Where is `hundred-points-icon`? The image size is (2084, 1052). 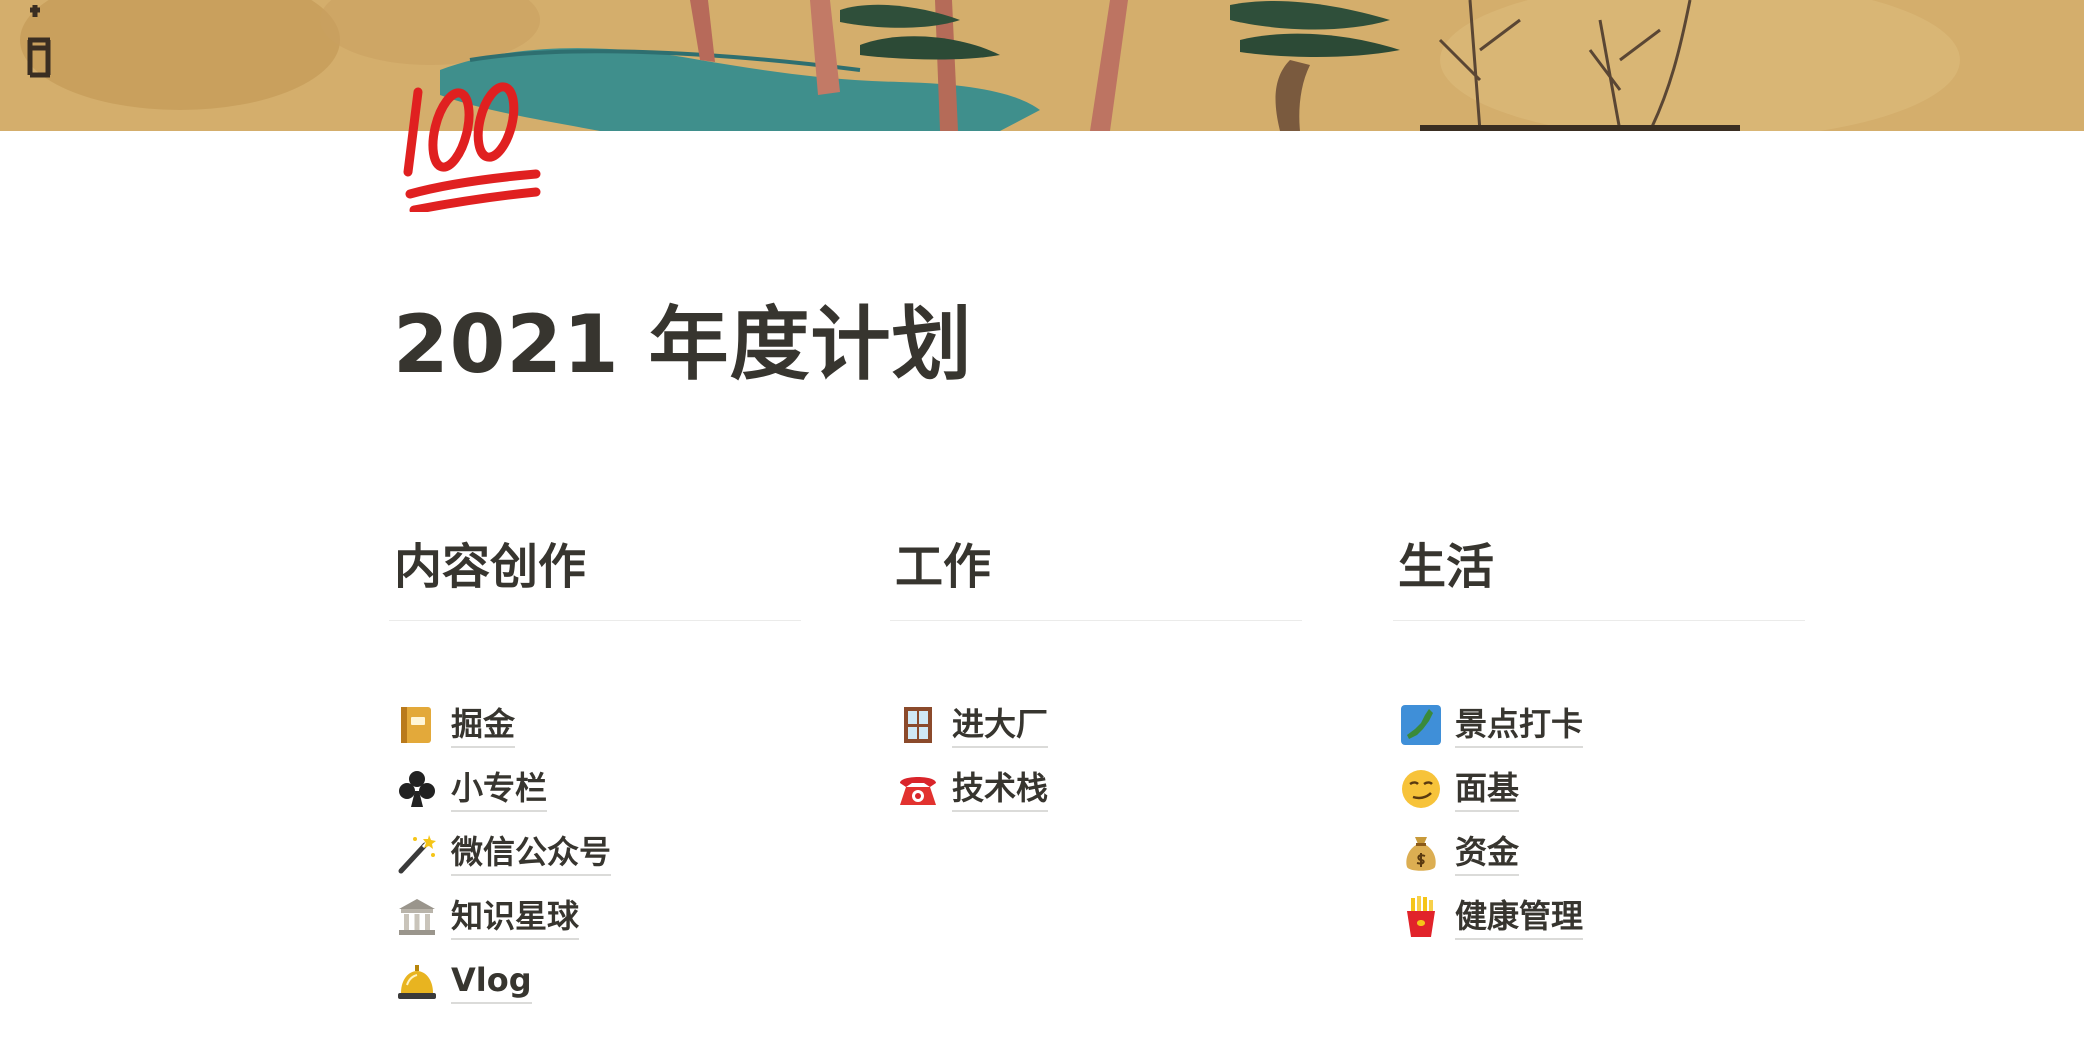 hundred-points-icon is located at coordinates (472, 148).